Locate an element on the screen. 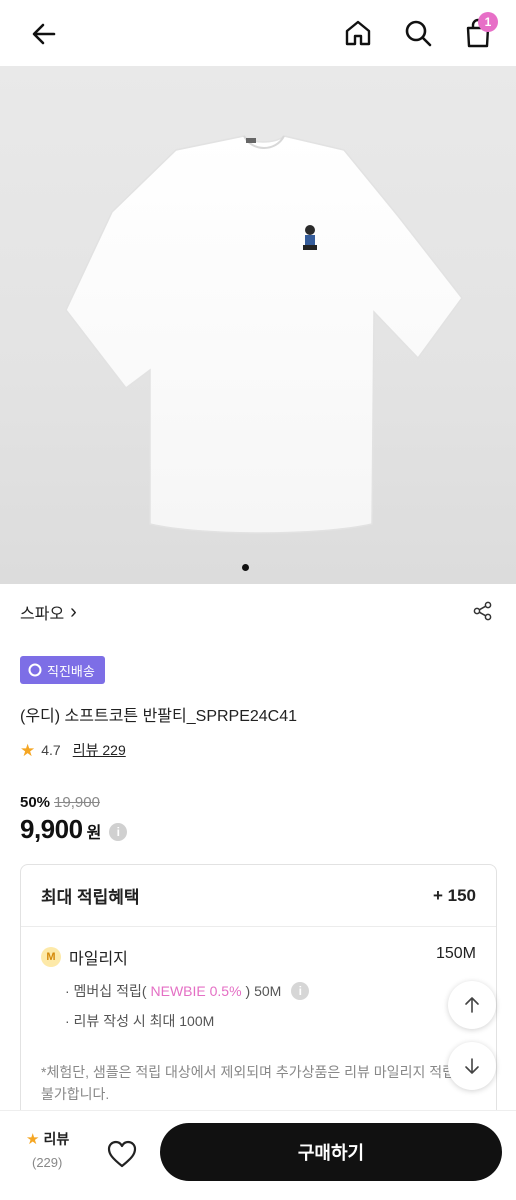 The width and height of the screenshot is (516, 1200). brand-link: 스파오 › is located at coordinates (48, 612).